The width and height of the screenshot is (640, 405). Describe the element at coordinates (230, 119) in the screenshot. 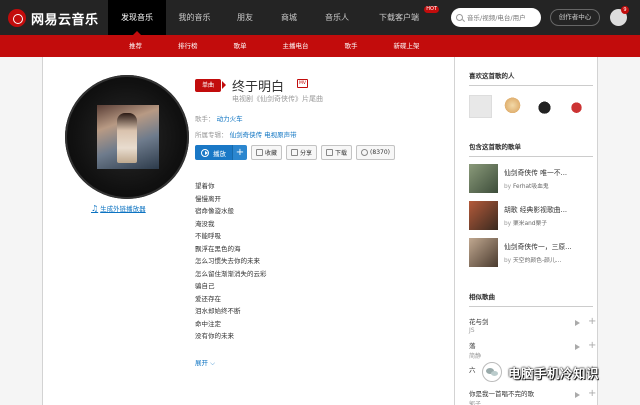

I see `artist-link: 动力火车` at that location.